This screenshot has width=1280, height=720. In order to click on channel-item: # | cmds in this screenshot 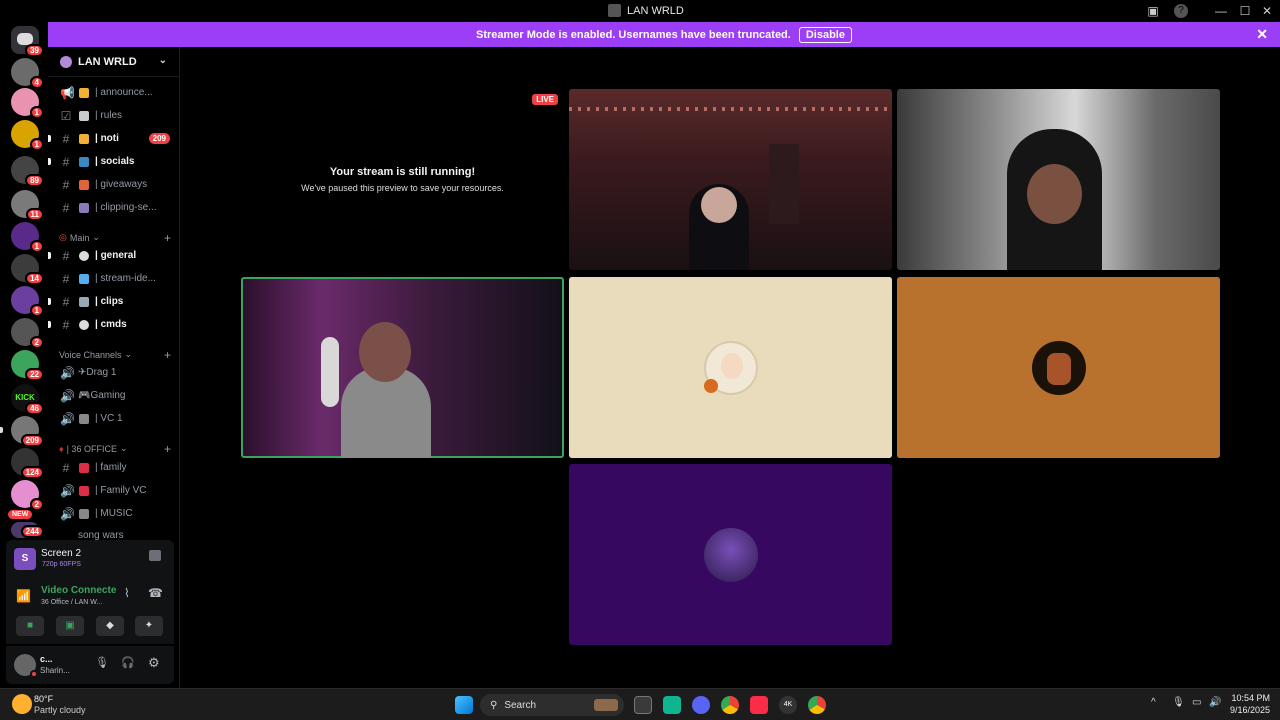, I will do `click(113, 324)`.